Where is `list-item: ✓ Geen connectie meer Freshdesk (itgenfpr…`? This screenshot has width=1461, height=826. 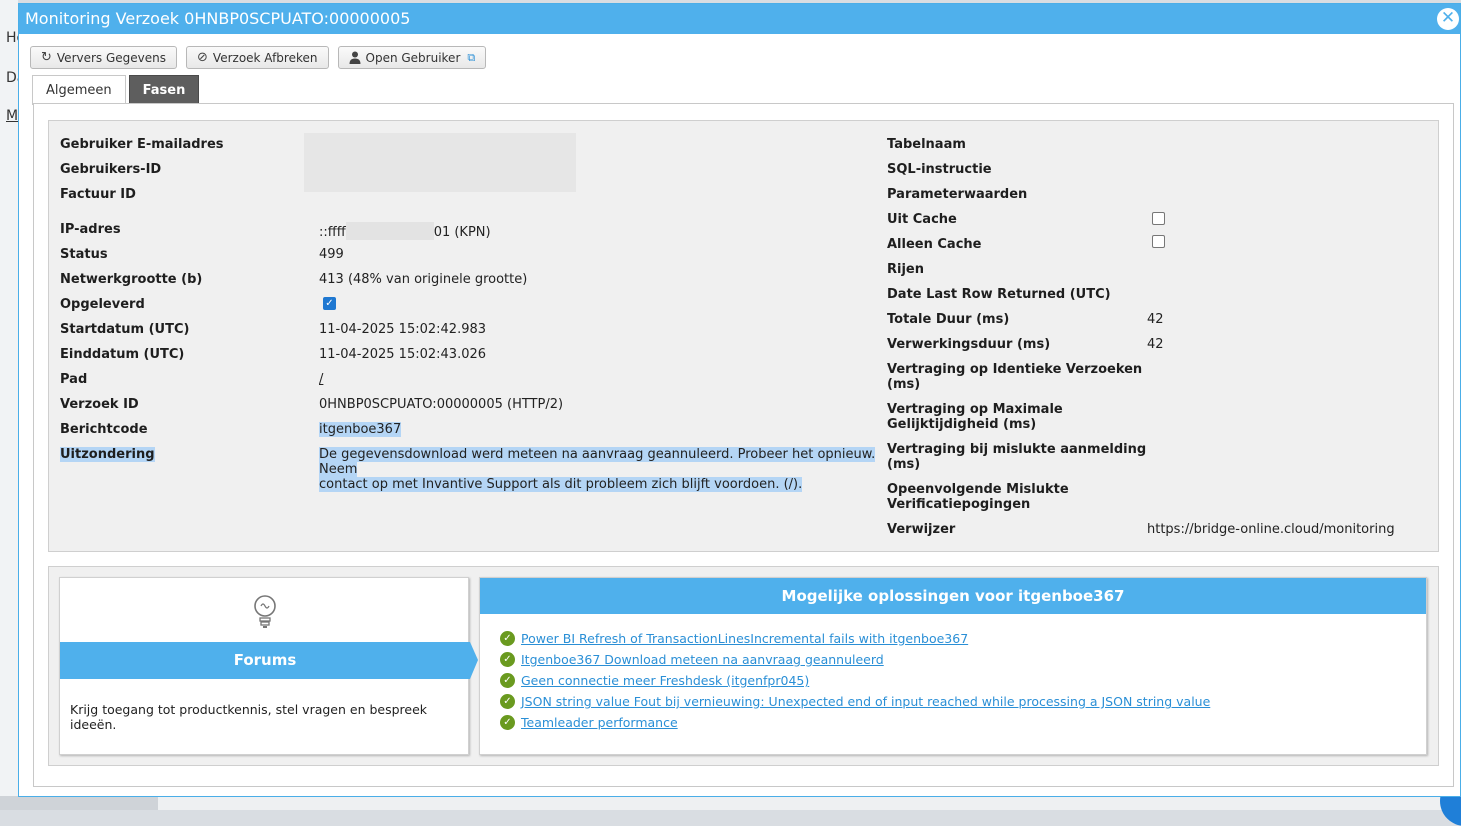 list-item: ✓ Geen connectie meer Freshdesk (itgenfpr… is located at coordinates (963, 680).